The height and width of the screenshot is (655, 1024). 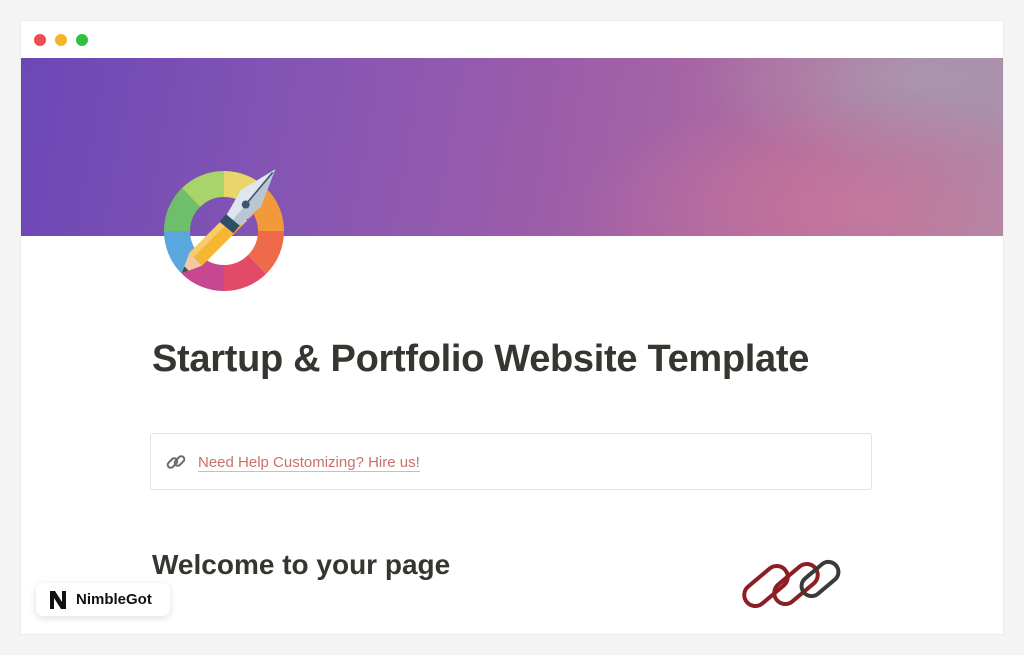 What do you see at coordinates (82, 40) in the screenshot?
I see `maximize-window-button` at bounding box center [82, 40].